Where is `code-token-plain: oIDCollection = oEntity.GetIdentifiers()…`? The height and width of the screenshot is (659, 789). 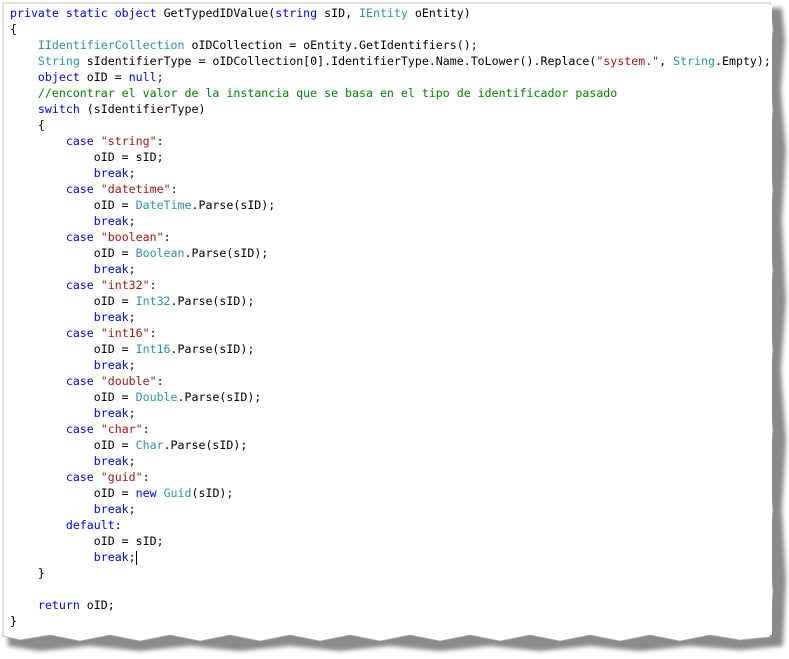 code-token-plain: oIDCollection = oEntity.GetIdentifiers()… is located at coordinates (331, 45).